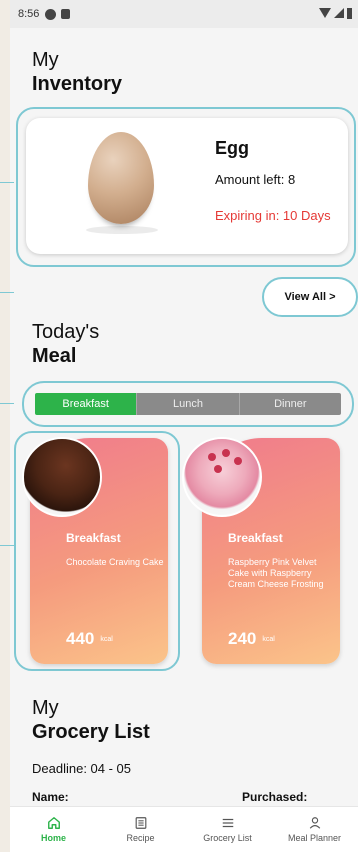 This screenshot has width=358, height=852. I want to click on meal-card-1-kcal: 440 kcal, so click(89, 639).